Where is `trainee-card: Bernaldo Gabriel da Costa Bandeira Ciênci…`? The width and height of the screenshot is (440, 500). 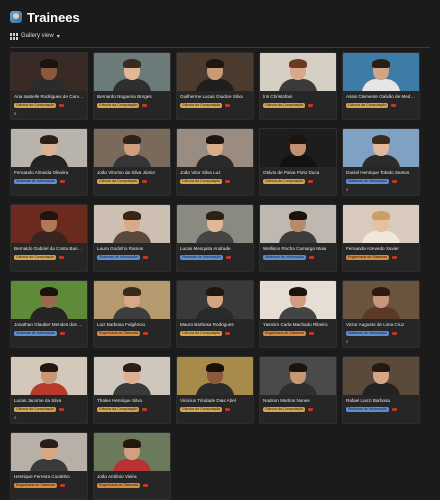
trainee-card: Bernaldo Gabriel da Costa Bandeira Ciênci… is located at coordinates (49, 238).